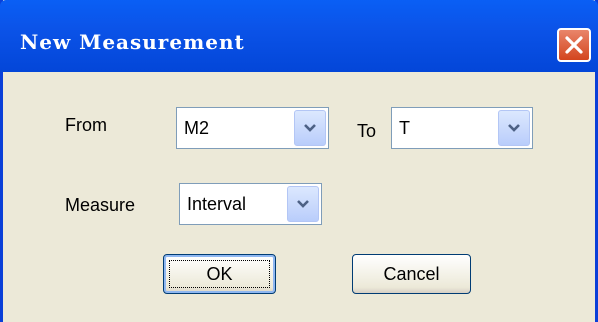 The height and width of the screenshot is (322, 598). I want to click on to-label: To, so click(367, 131).